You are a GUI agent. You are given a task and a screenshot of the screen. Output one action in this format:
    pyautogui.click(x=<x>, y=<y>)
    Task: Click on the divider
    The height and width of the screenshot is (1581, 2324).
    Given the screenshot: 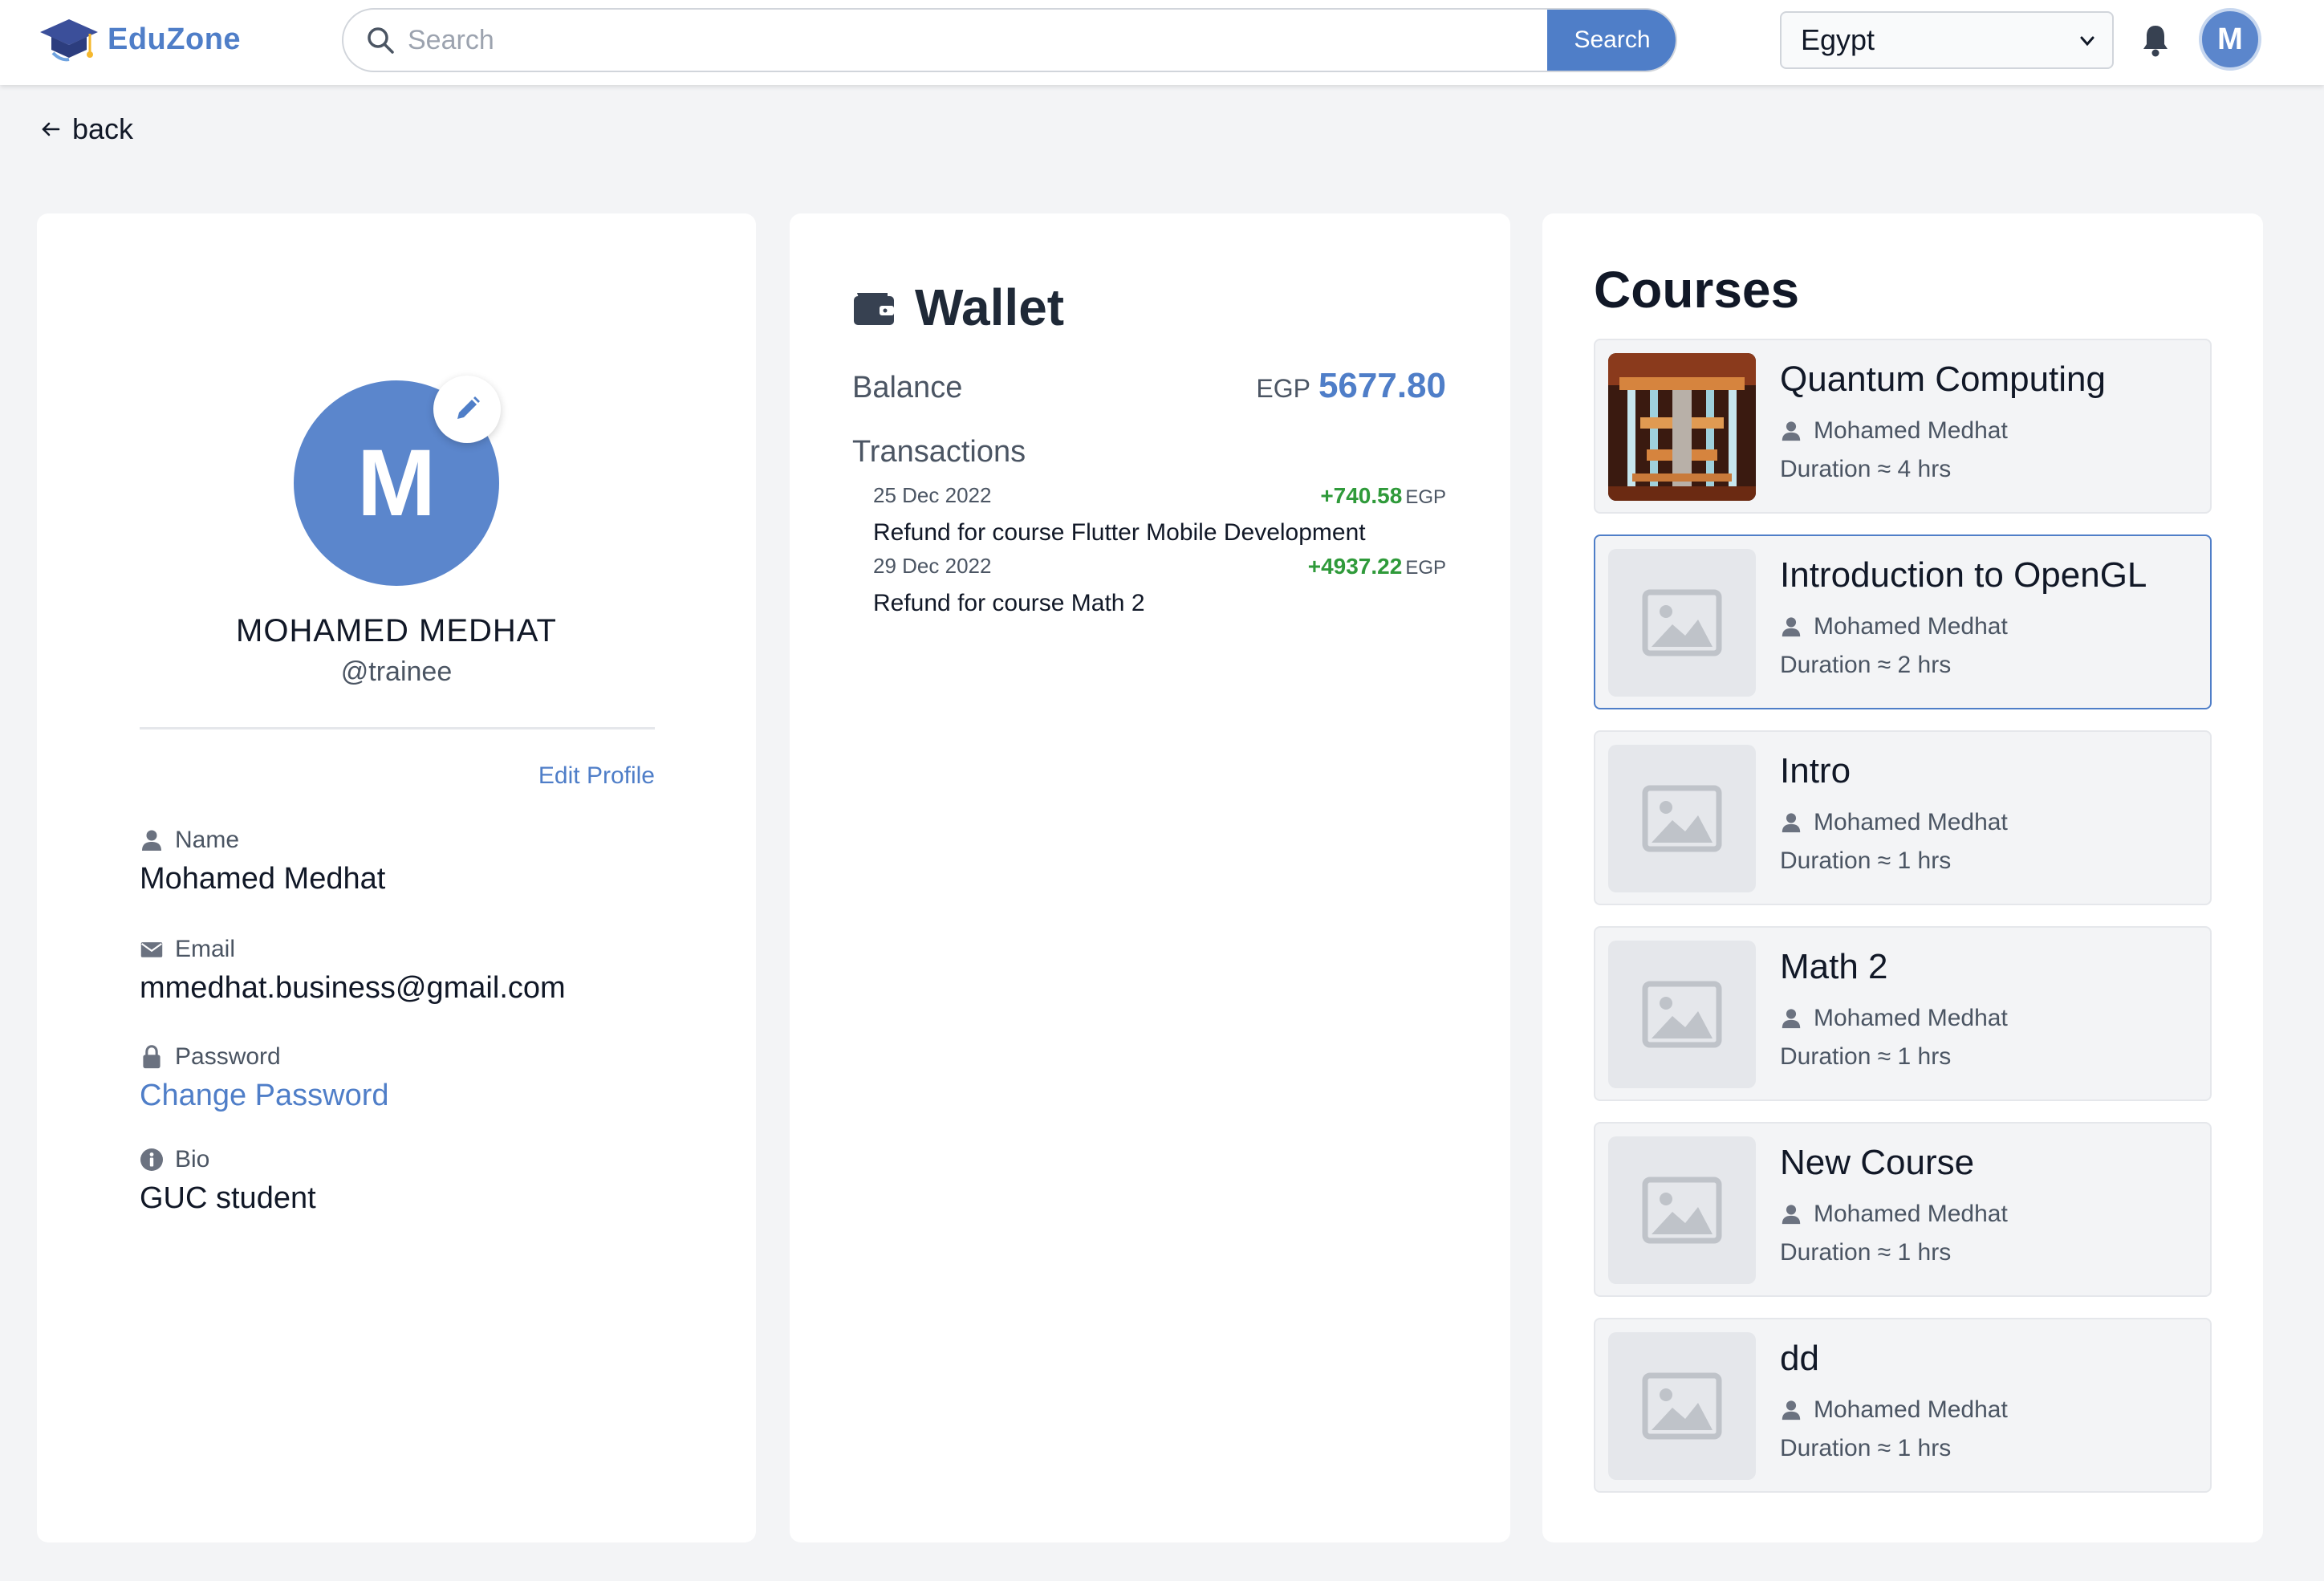 What is the action you would take?
    pyautogui.click(x=397, y=728)
    